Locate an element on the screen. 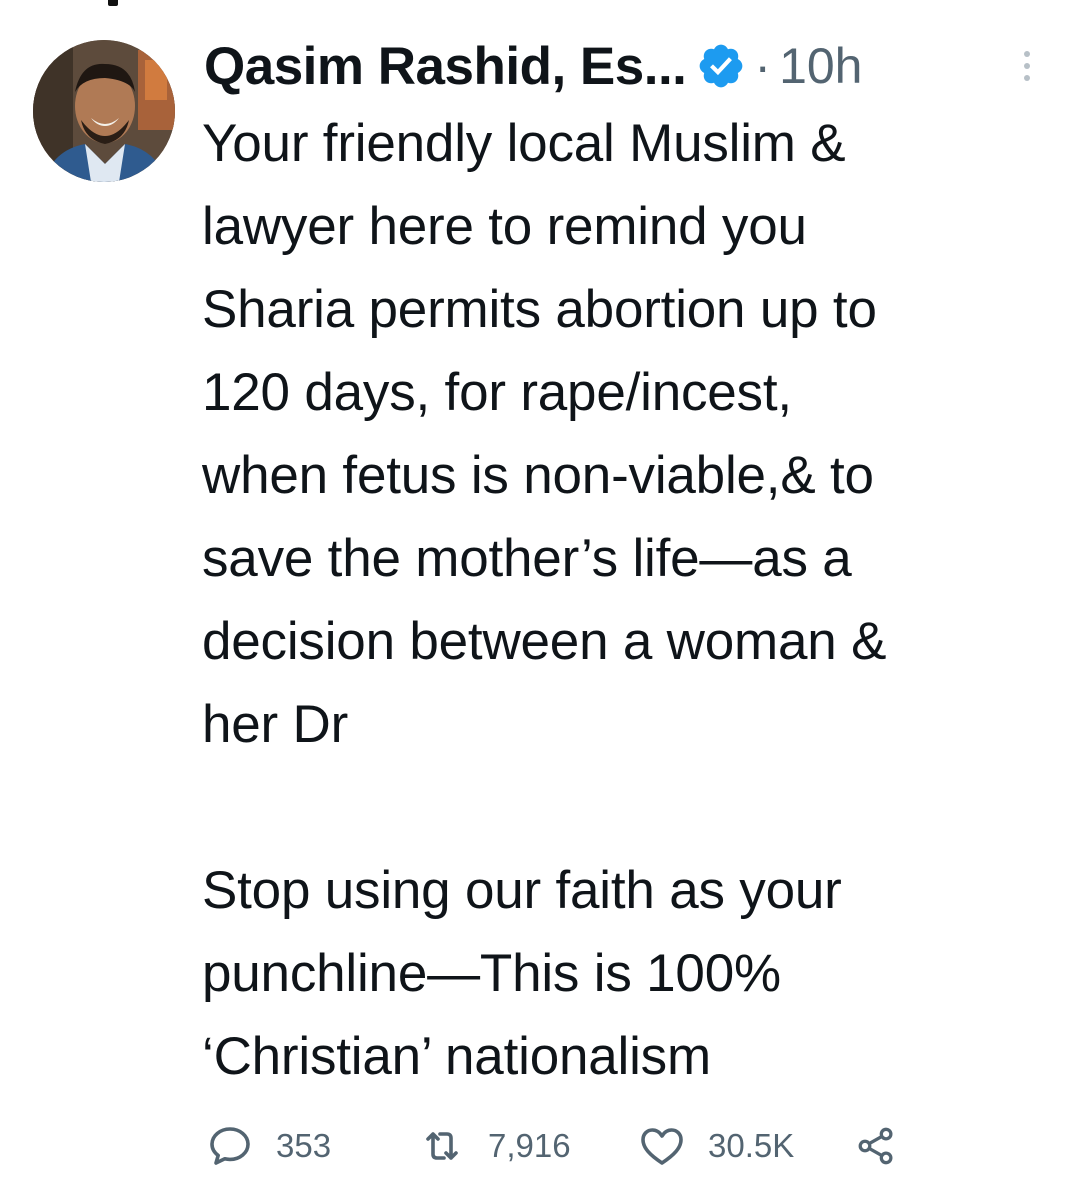  reply-count: 353 is located at coordinates (304, 1145).